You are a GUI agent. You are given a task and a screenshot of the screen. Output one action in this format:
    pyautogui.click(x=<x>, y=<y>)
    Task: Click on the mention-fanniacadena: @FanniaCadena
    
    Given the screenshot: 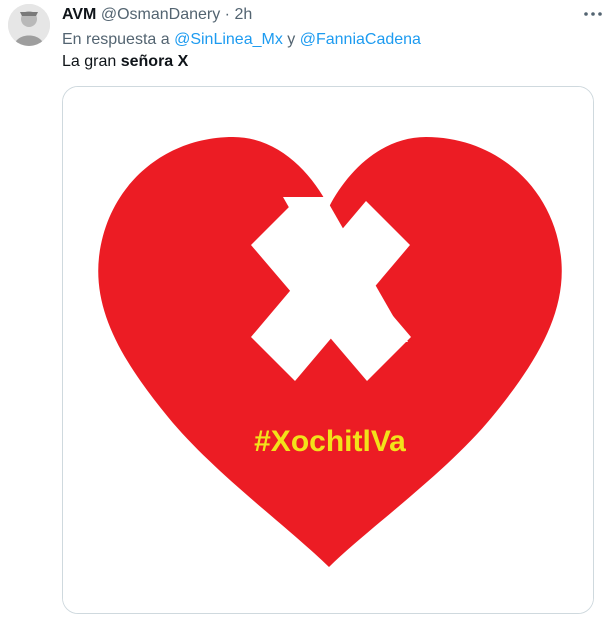 What is the action you would take?
    pyautogui.click(x=360, y=39)
    